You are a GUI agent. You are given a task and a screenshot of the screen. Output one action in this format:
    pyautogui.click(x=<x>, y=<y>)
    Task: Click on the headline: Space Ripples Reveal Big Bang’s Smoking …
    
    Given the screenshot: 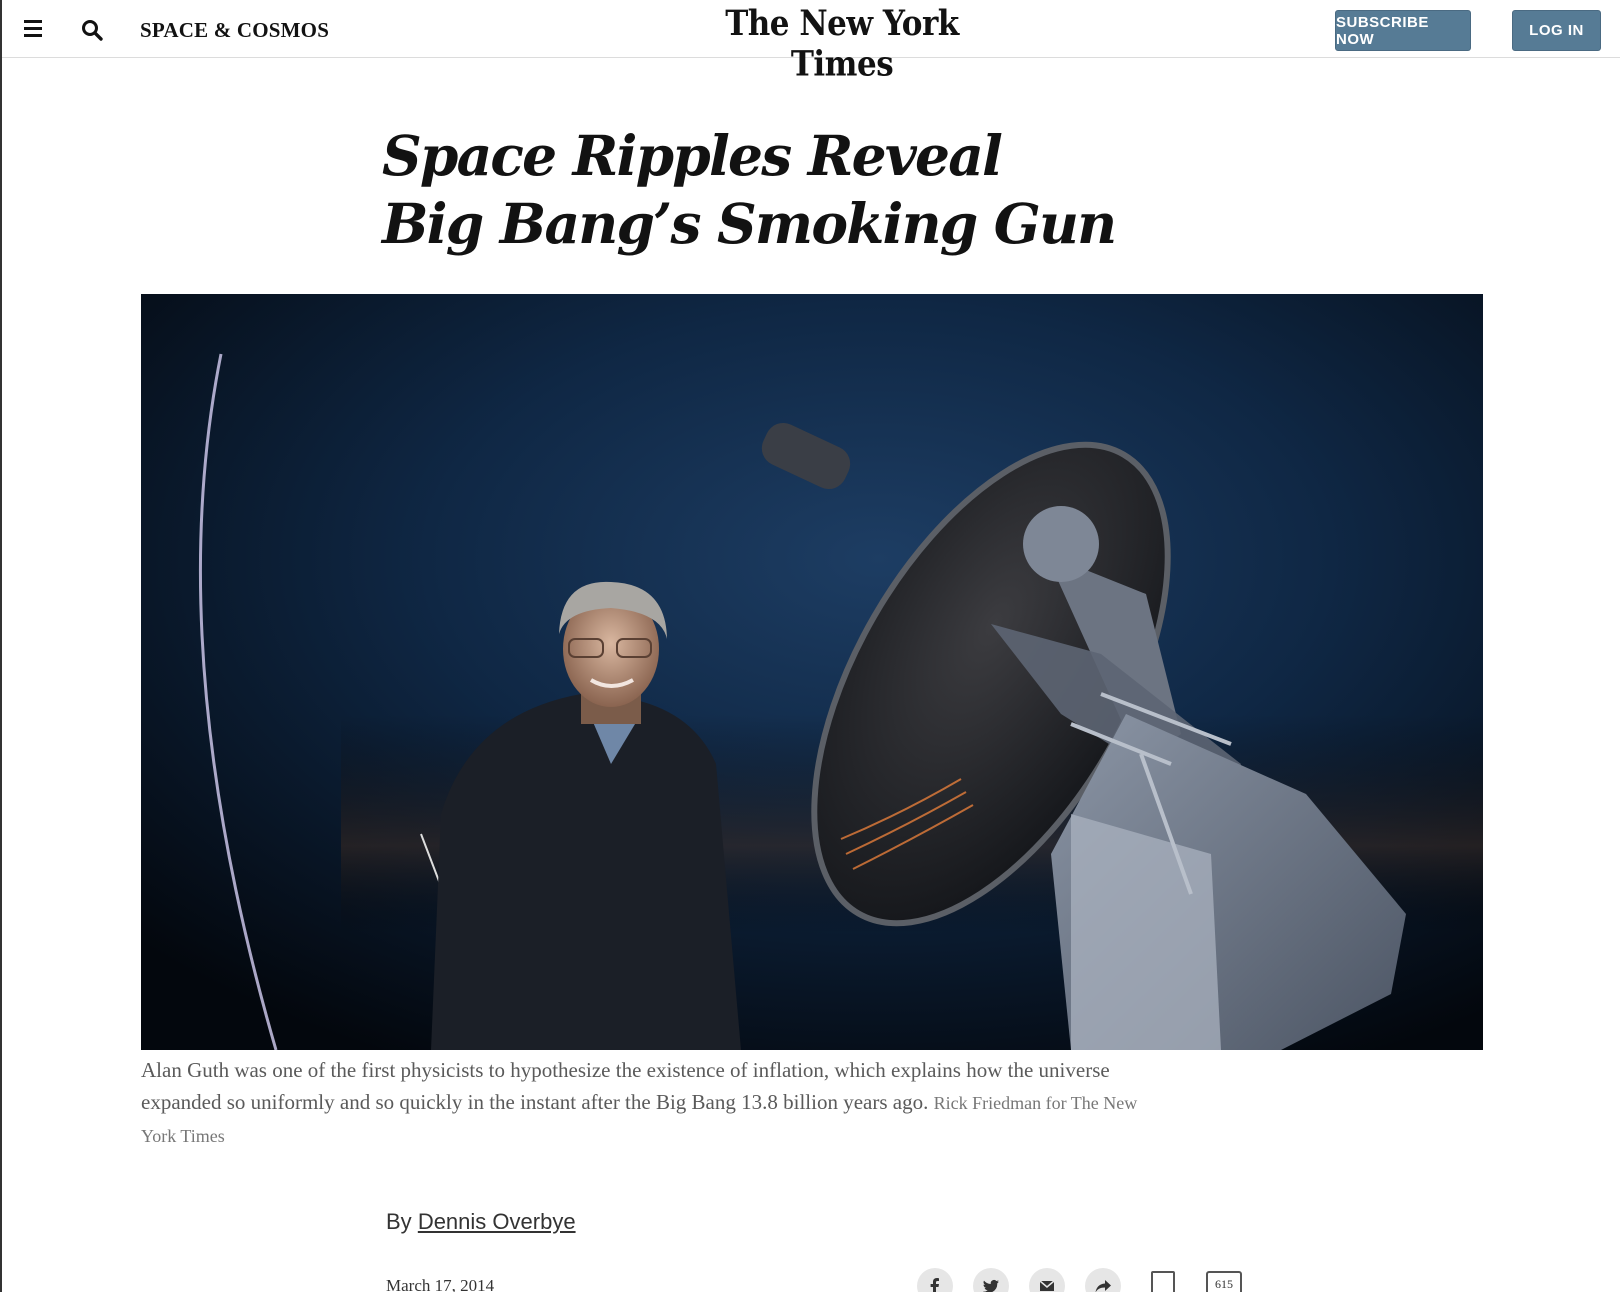 What is the action you would take?
    pyautogui.click(x=762, y=190)
    